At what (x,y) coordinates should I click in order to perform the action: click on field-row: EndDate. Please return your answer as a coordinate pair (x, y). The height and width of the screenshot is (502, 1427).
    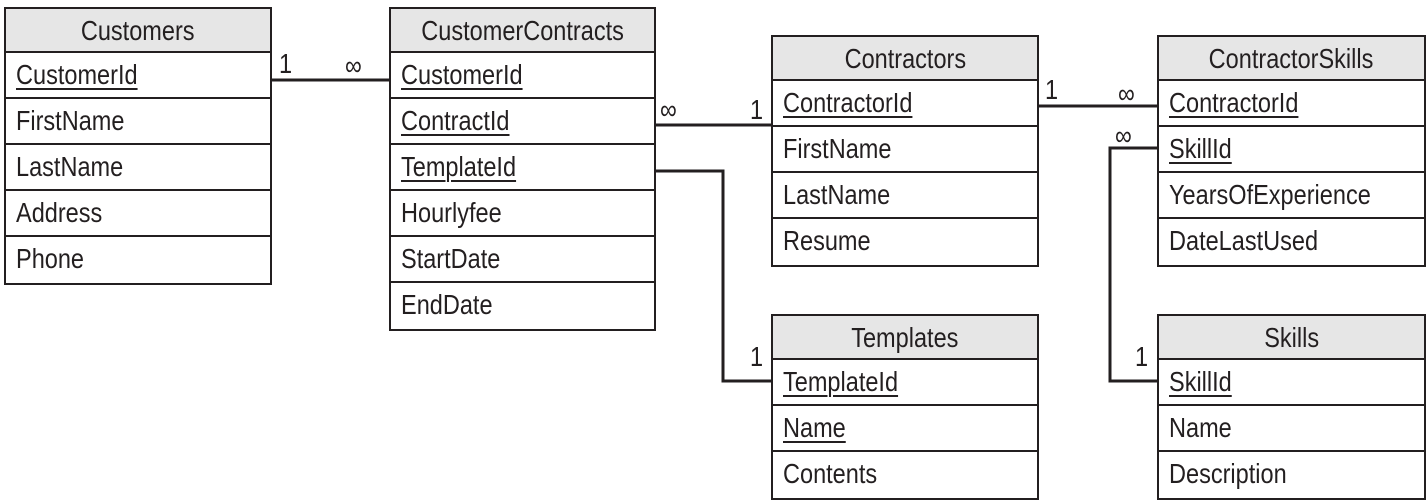
    Looking at the image, I should click on (522, 306).